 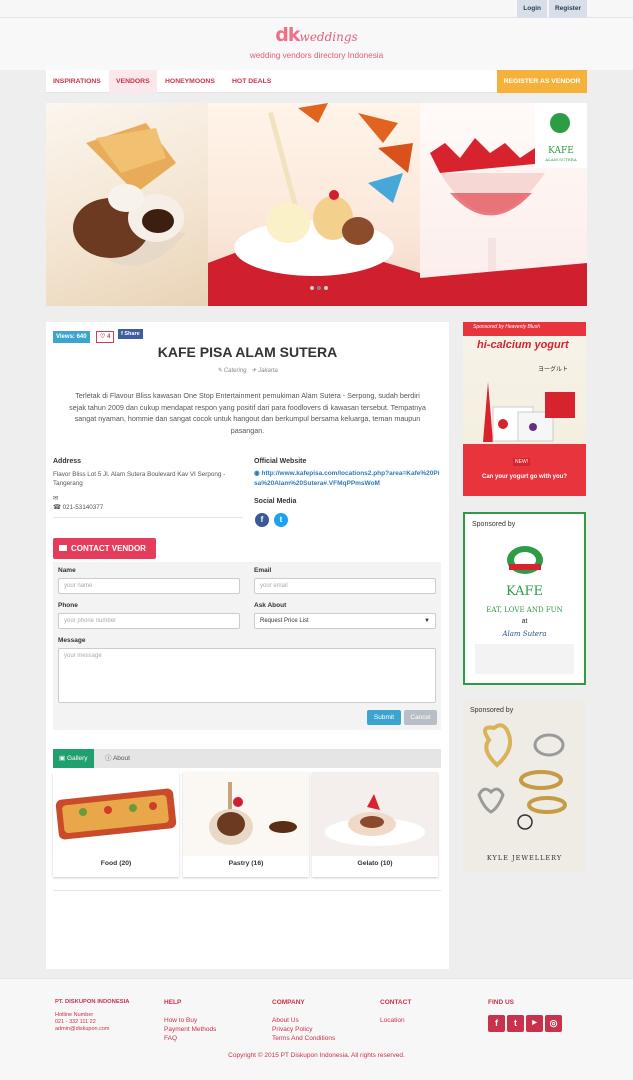 What do you see at coordinates (524, 591) in the screenshot?
I see `ad2-brand: KAFE` at bounding box center [524, 591].